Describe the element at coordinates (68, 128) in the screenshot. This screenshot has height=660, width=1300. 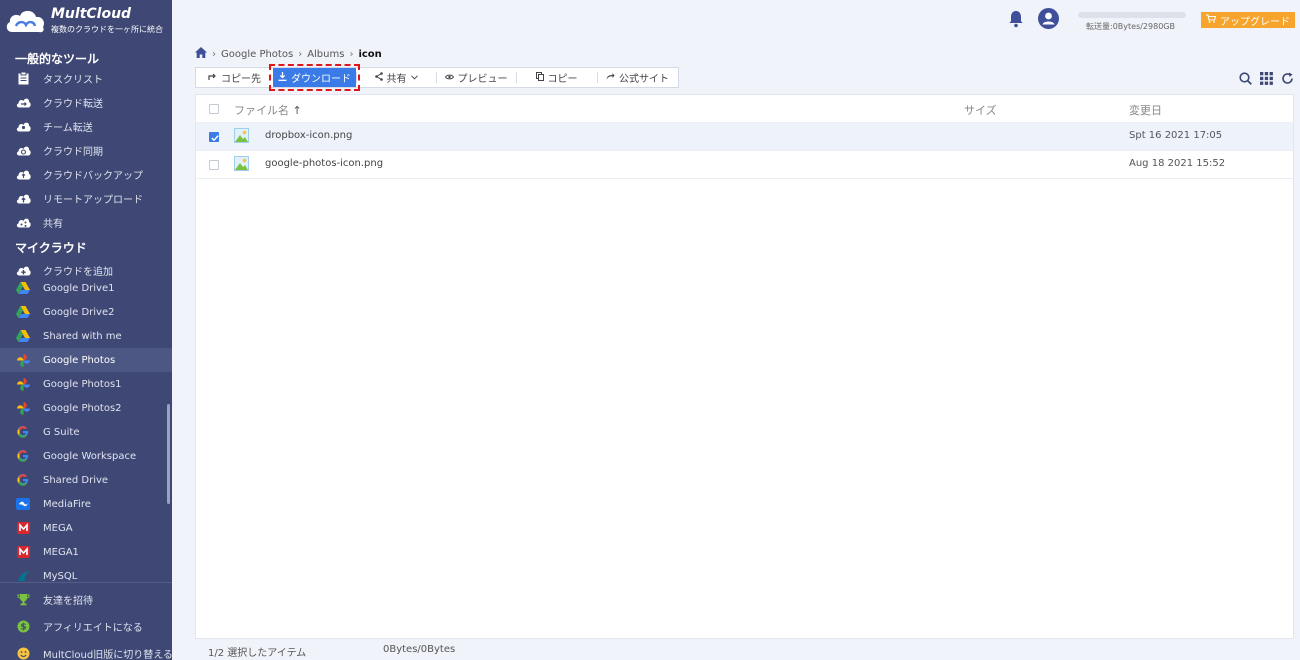
I see `sidebar-item-label: チーム転送` at that location.